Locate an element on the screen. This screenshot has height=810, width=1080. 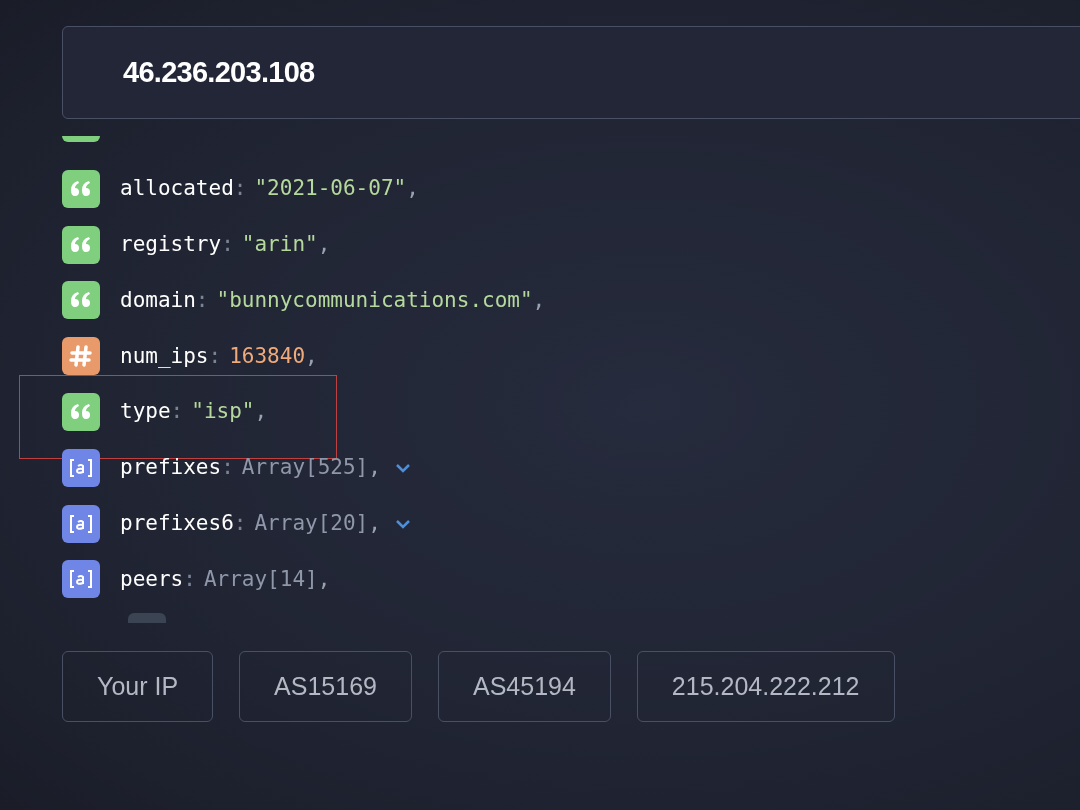
hash-icon is located at coordinates (81, 356).